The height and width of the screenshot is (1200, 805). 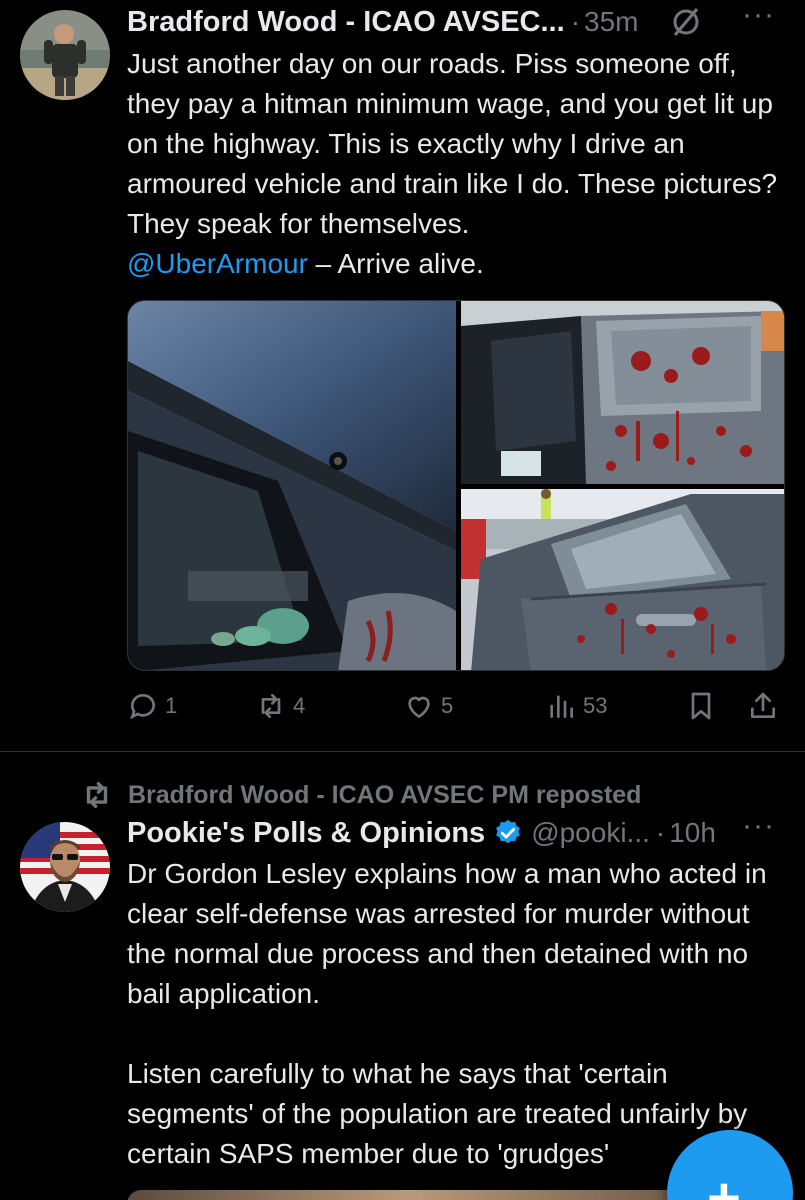 I want to click on like-count: 5, so click(x=447, y=705).